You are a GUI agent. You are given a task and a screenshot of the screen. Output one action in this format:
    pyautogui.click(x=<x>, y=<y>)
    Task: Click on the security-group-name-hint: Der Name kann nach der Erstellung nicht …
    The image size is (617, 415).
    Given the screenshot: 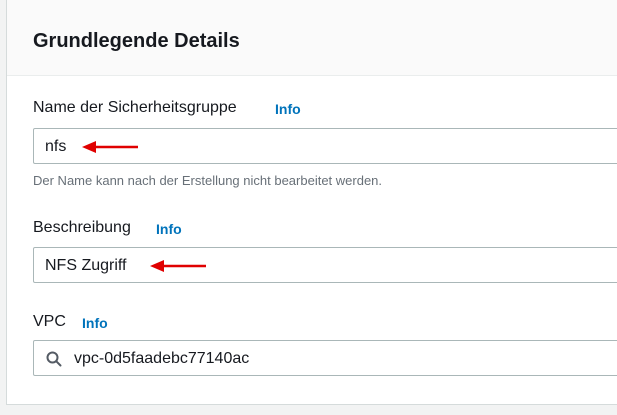 What is the action you would take?
    pyautogui.click(x=208, y=180)
    